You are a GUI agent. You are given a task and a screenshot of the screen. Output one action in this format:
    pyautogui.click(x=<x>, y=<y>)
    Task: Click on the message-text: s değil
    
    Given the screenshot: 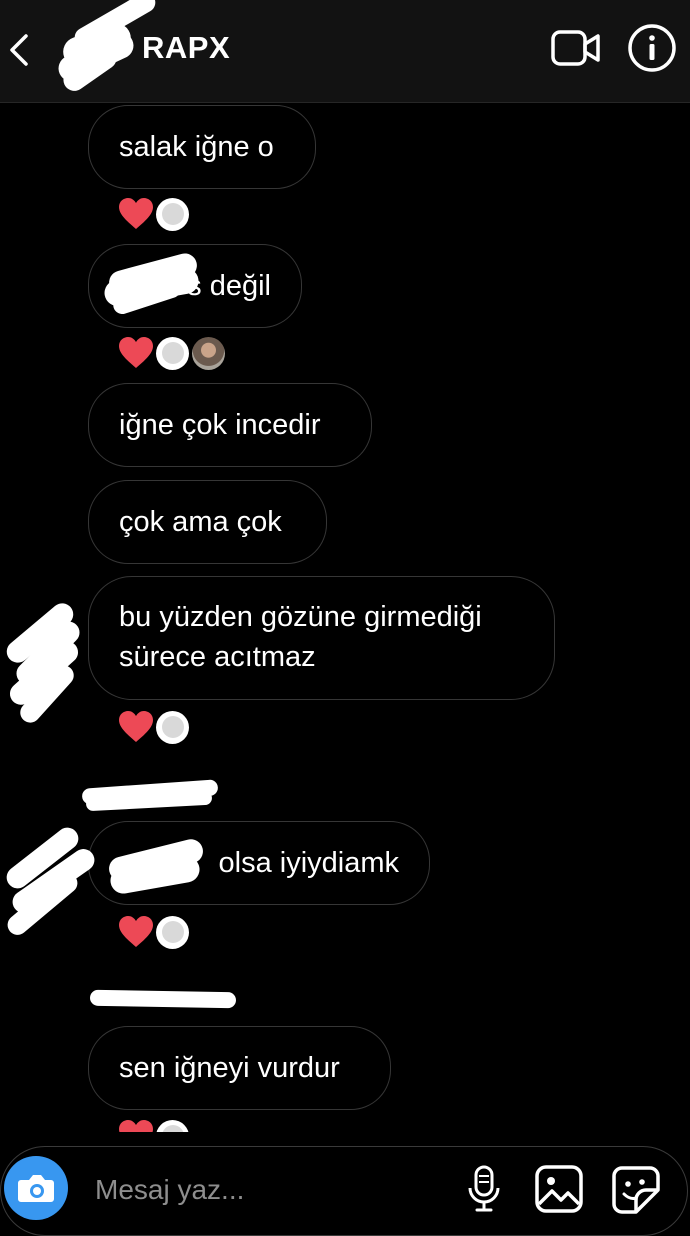 What is the action you would take?
    pyautogui.click(x=229, y=286)
    